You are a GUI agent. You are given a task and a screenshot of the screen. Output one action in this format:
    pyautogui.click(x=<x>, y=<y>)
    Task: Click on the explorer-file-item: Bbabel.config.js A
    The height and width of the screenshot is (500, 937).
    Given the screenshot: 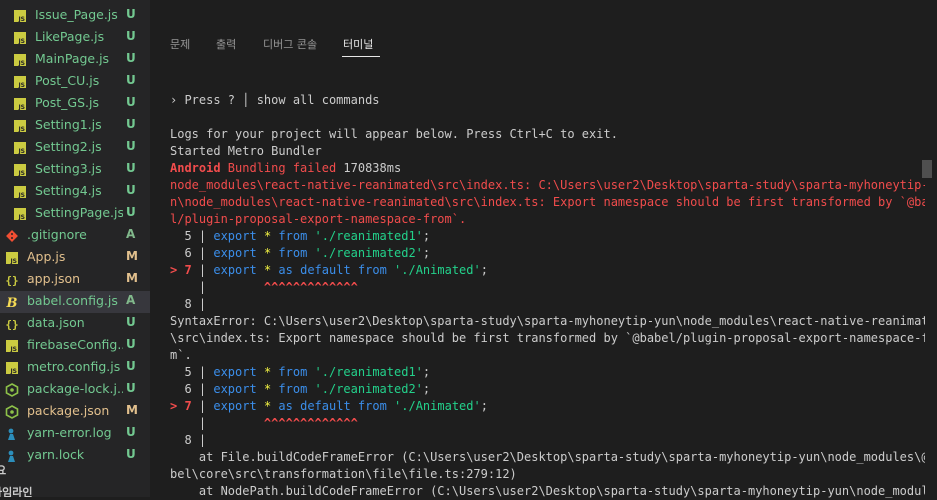 What is the action you would take?
    pyautogui.click(x=75, y=302)
    